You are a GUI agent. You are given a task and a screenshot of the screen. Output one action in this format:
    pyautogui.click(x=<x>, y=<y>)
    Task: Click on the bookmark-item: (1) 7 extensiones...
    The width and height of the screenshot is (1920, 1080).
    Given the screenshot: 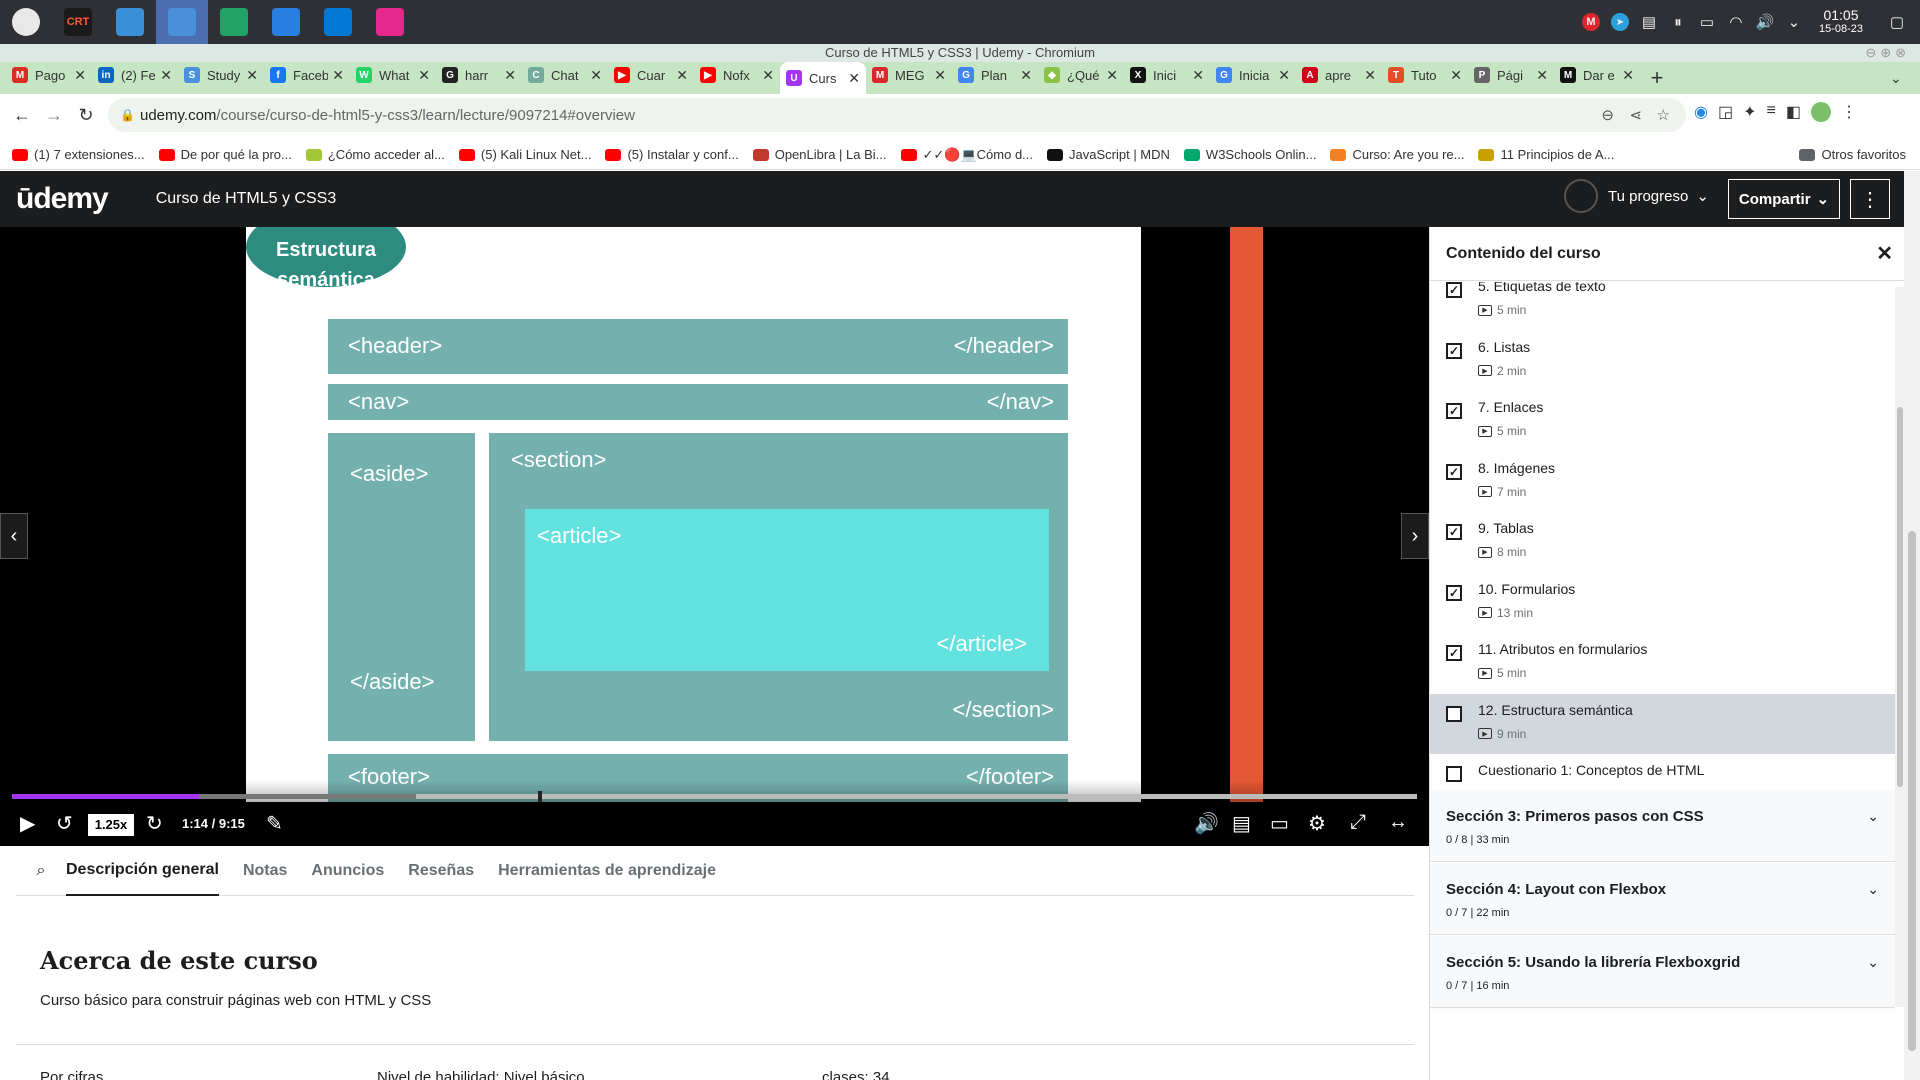 What is the action you would take?
    pyautogui.click(x=78, y=155)
    